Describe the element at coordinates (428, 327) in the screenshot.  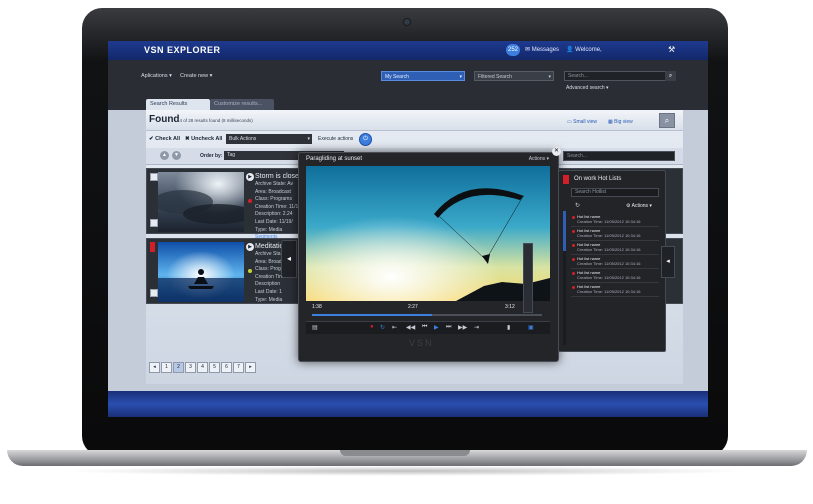
I see `player-controls: ▤ ● ↻ ⇤ ◀◀ ⏮ ▶ ⏭ ▶▶ ⇥ ▮ ▣` at that location.